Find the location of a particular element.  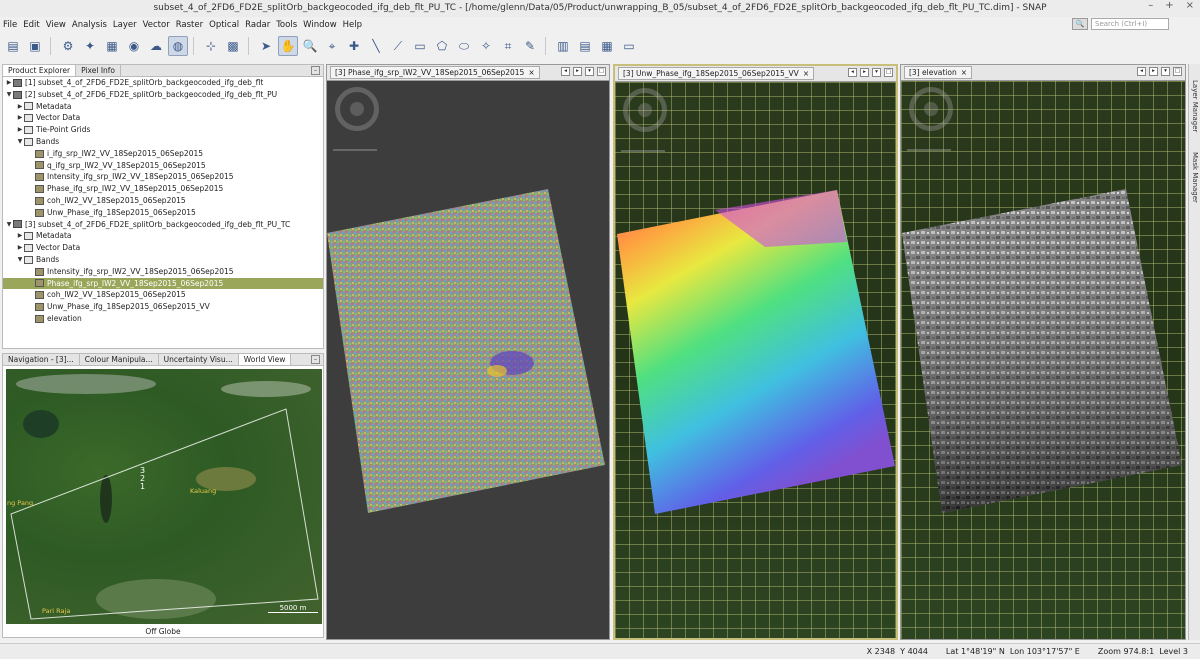

menu-window: Window is located at coordinates (320, 25).